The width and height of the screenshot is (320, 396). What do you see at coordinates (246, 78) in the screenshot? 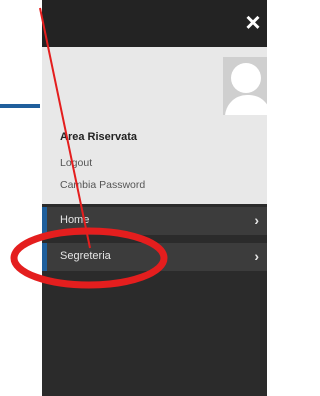
I see `avatar-head-shape` at bounding box center [246, 78].